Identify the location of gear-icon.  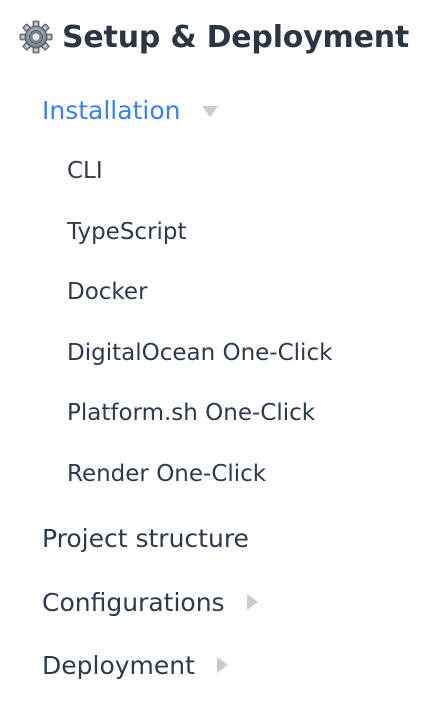
(36, 37).